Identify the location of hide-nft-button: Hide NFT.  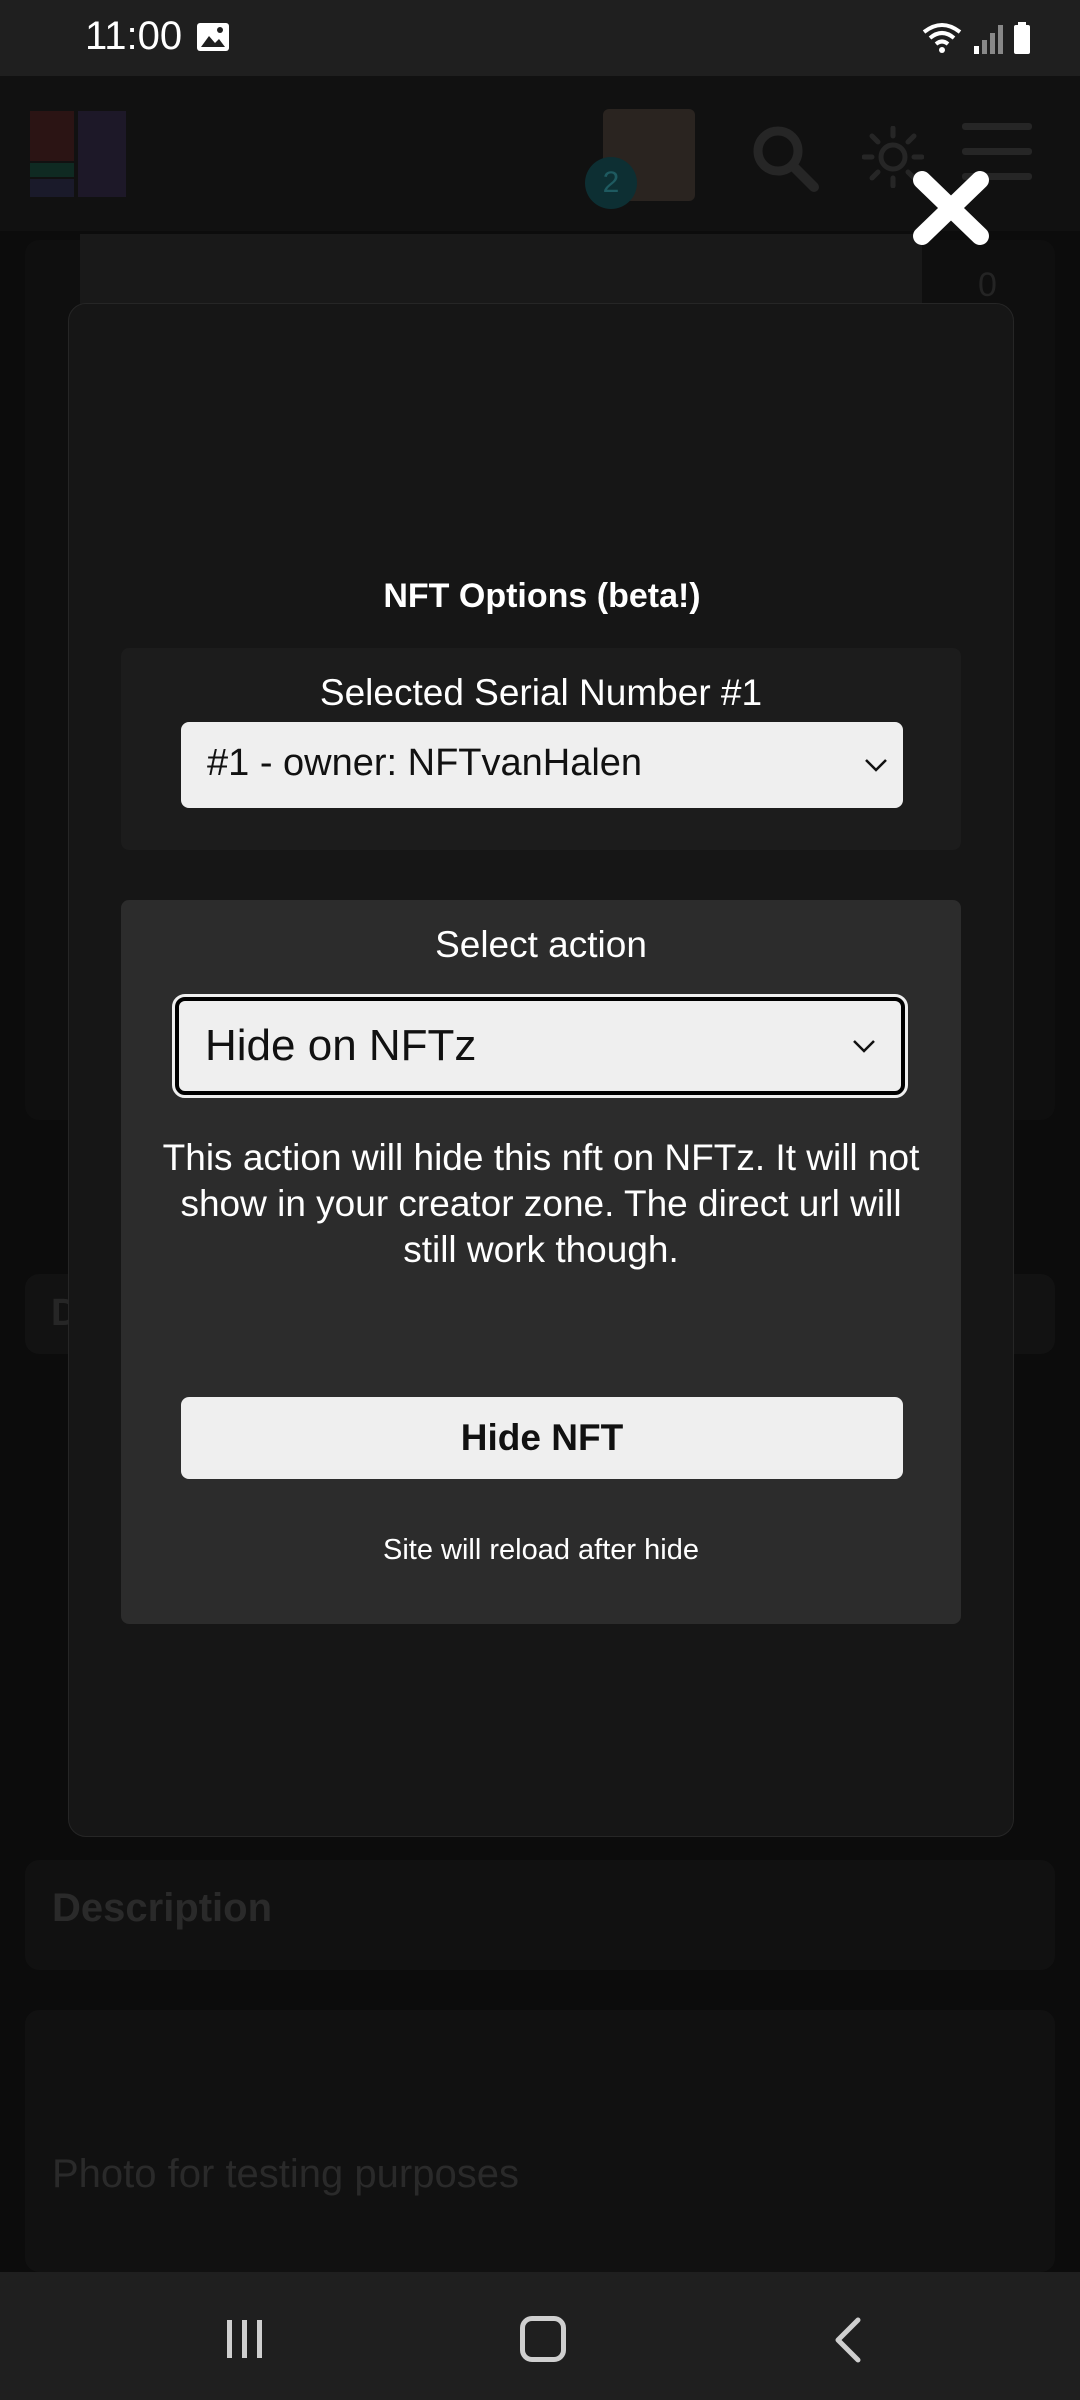
(542, 1438).